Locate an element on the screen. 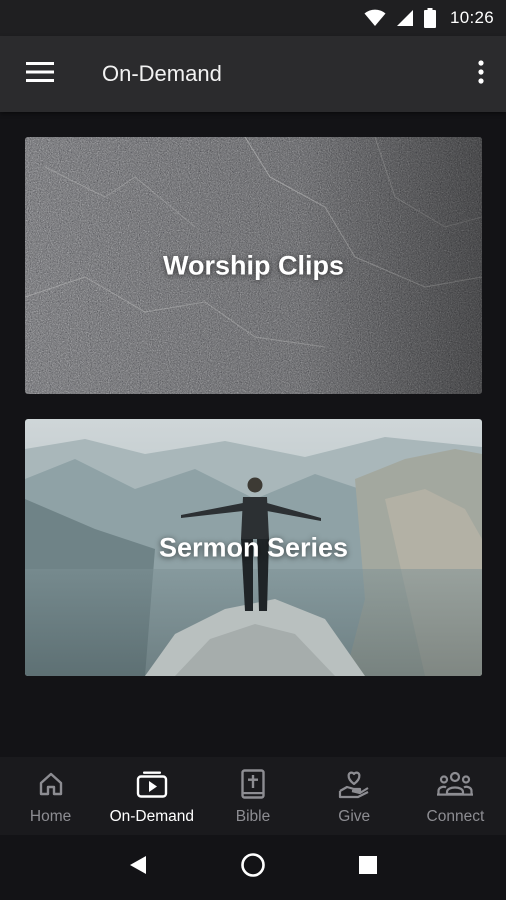 The image size is (506, 900). home-icon is located at coordinates (51, 784).